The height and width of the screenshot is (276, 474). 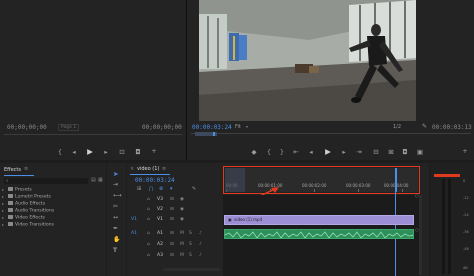 I want to click on folder-icon, so click(x=10, y=203).